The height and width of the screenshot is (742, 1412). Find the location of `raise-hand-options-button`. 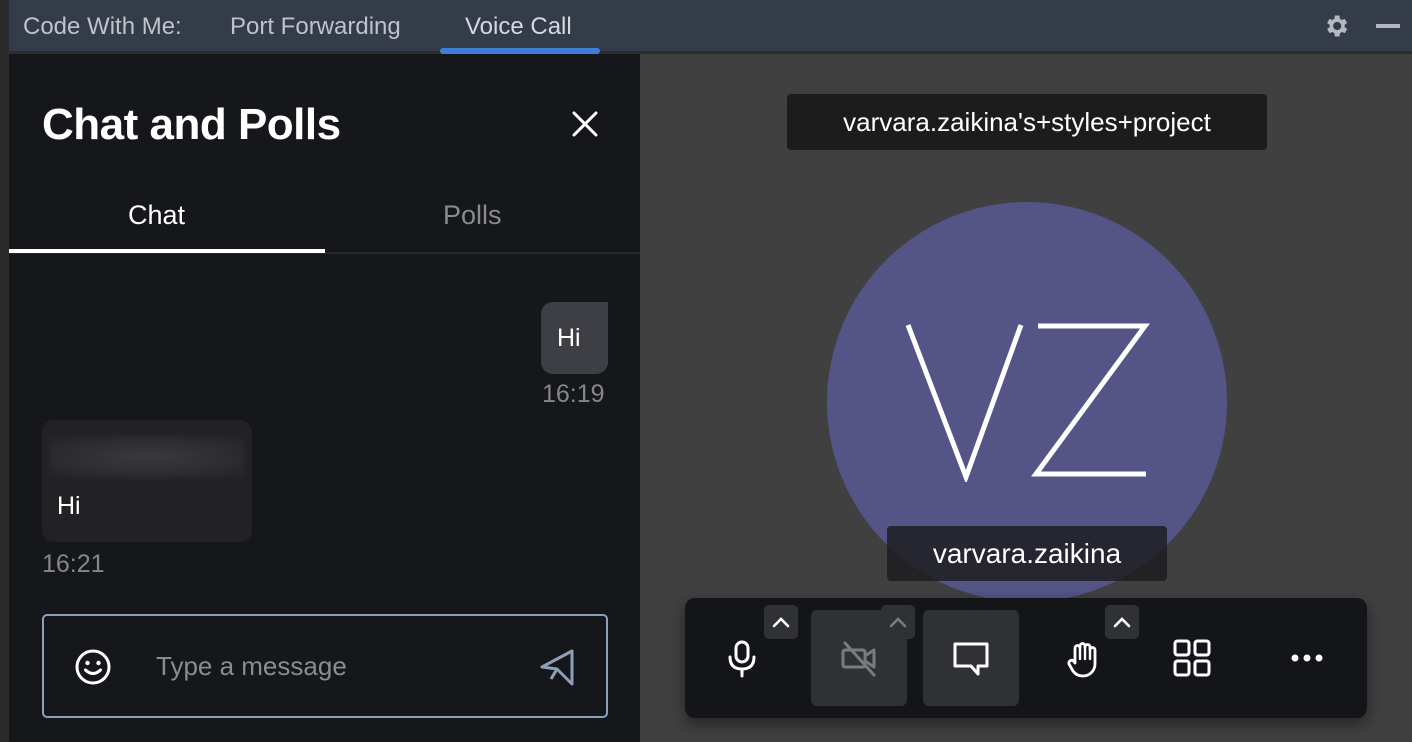

raise-hand-options-button is located at coordinates (1122, 622).